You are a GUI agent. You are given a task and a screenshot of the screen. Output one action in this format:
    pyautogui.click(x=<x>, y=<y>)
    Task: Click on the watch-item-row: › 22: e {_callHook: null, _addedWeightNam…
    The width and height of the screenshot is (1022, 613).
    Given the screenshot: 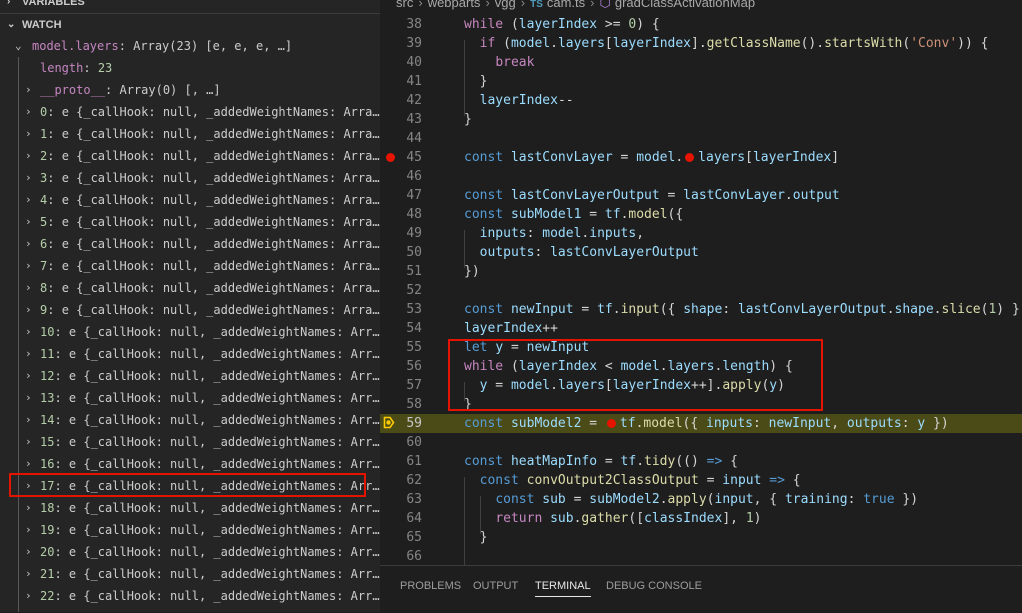 What is the action you would take?
    pyautogui.click(x=190, y=596)
    